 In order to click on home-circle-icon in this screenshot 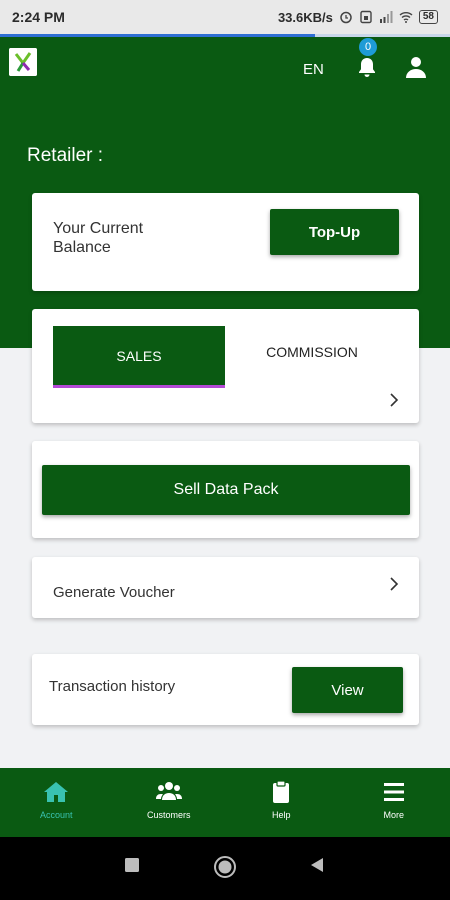, I will do `click(225, 867)`.